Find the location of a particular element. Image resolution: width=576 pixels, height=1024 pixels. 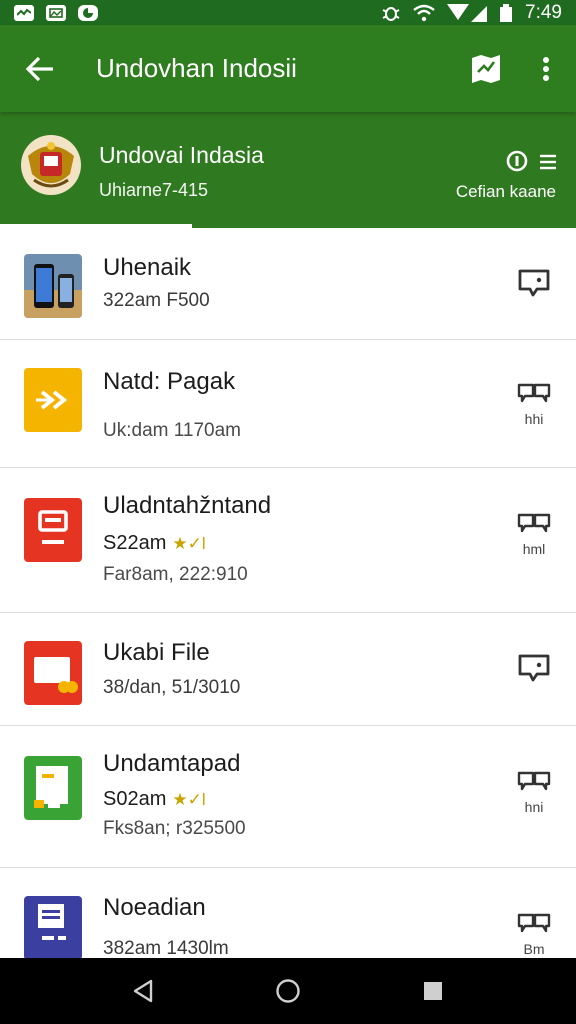

reactions-button: hml is located at coordinates (534, 534).